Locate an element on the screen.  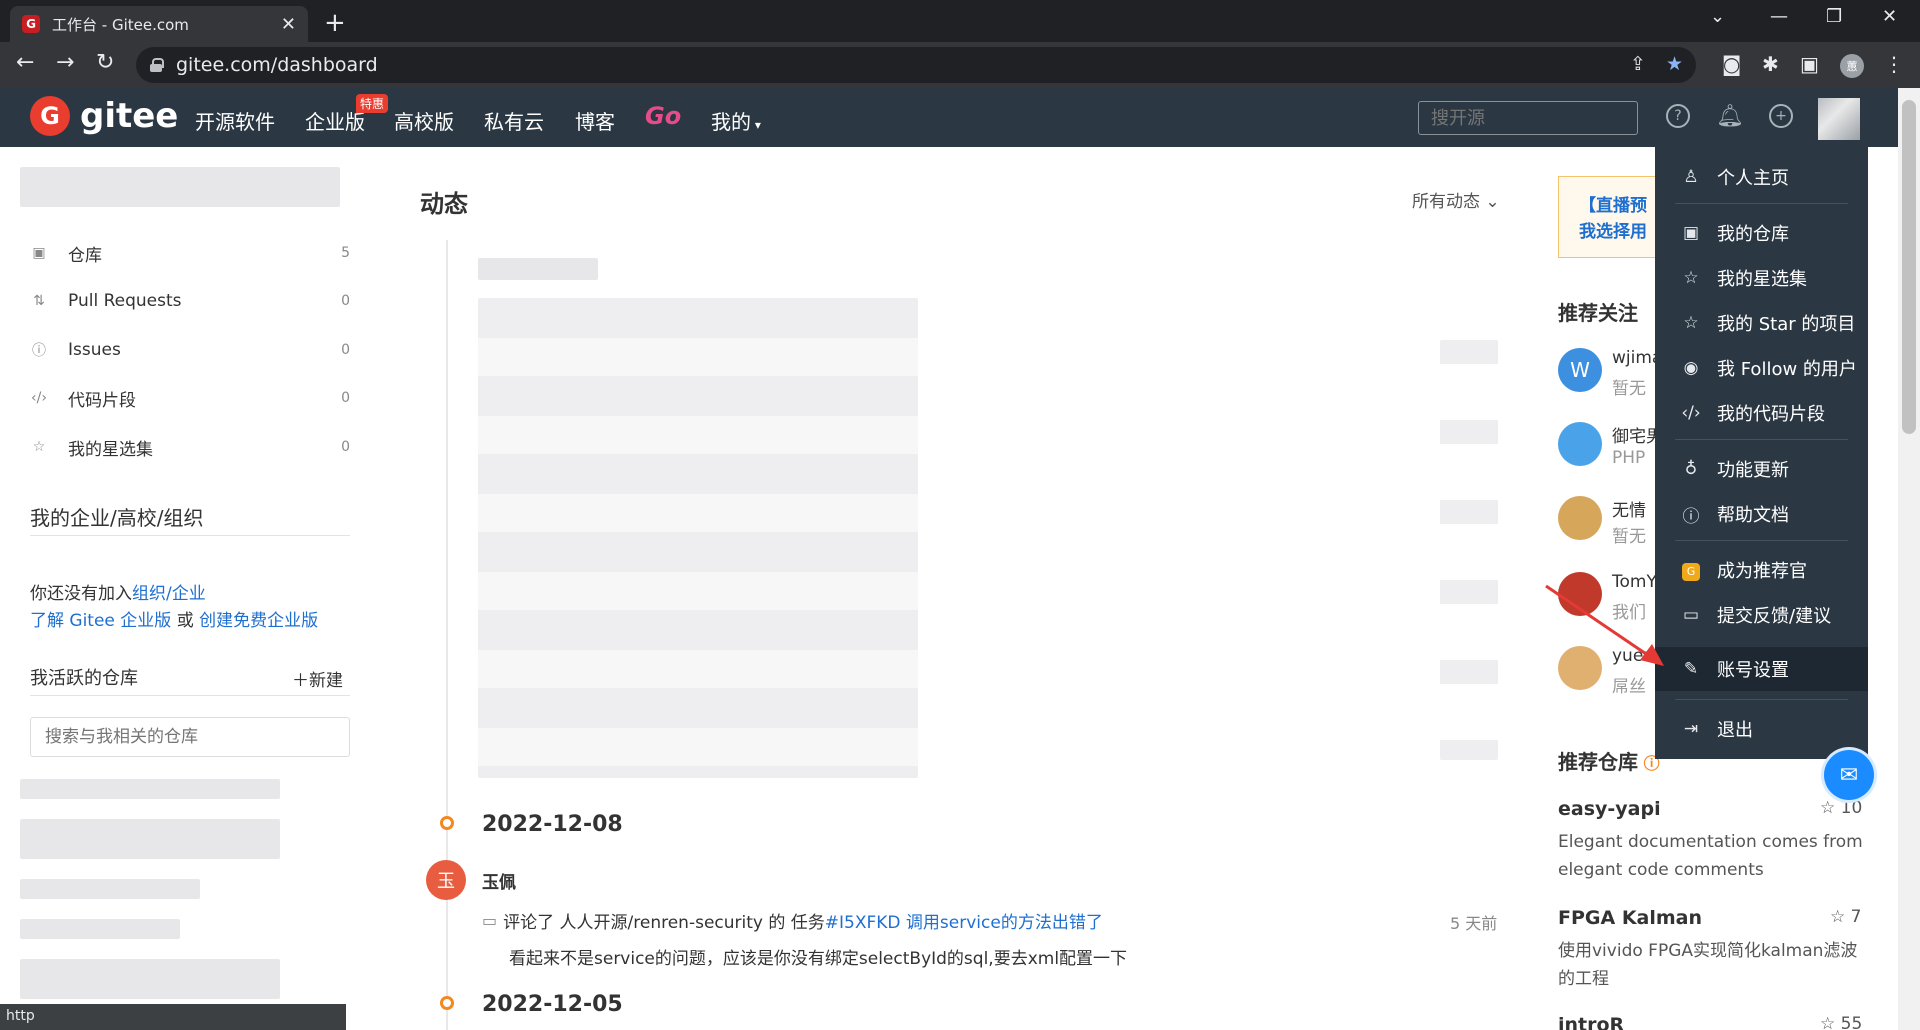
nav-go: Go is located at coordinates (663, 116).